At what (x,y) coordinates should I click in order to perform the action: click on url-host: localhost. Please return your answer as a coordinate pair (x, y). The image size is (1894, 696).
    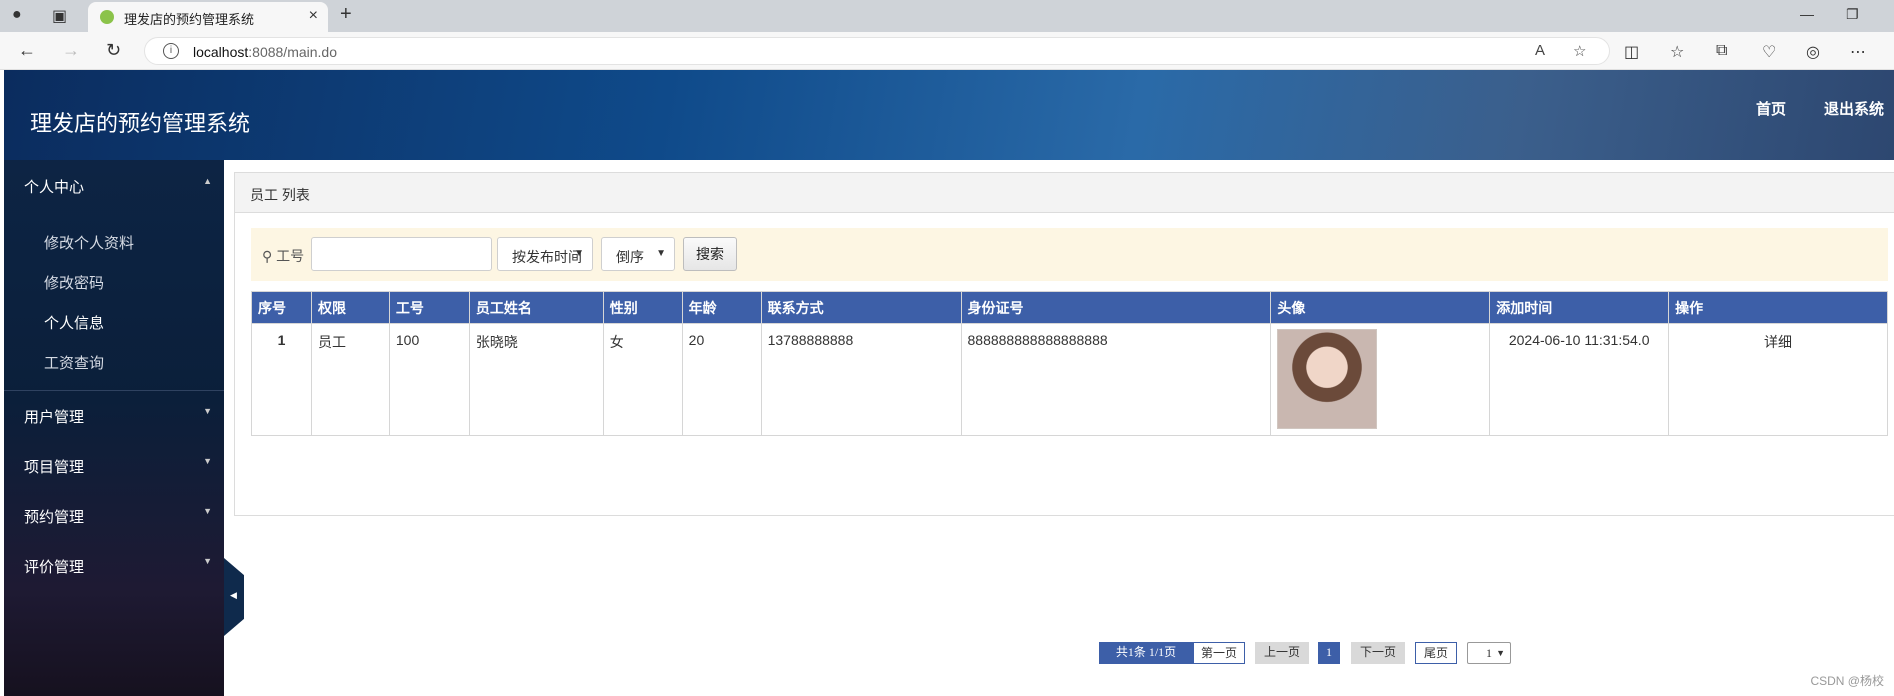
    Looking at the image, I should click on (221, 52).